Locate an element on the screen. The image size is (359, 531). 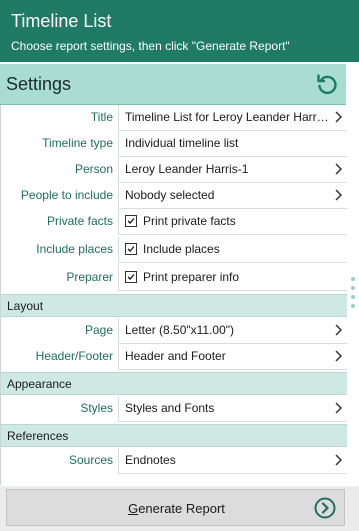
preparer-field: Print preparer info is located at coordinates (232, 278).